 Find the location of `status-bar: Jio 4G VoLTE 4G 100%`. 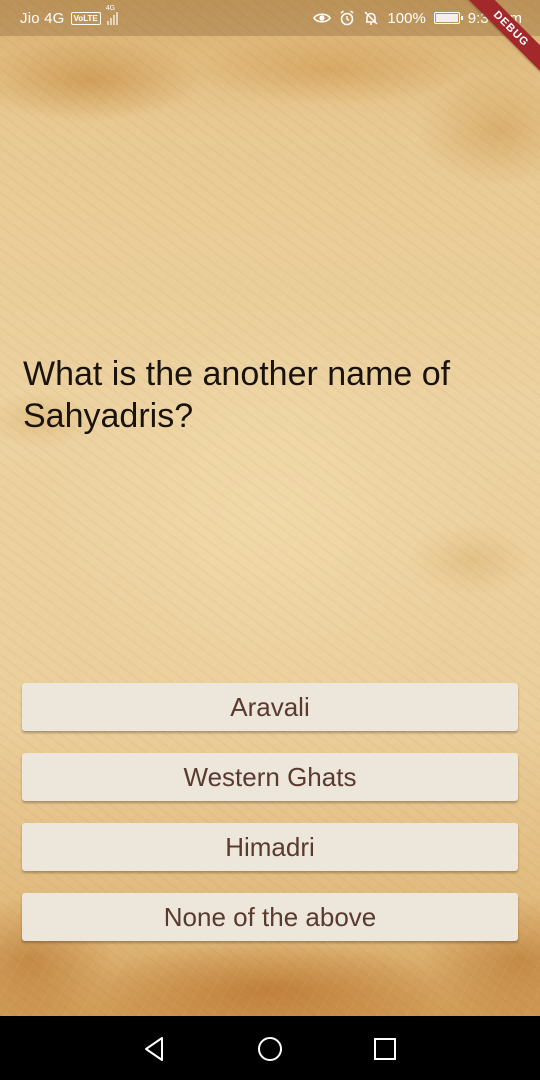

status-bar: Jio 4G VoLTE 4G 100% is located at coordinates (270, 18).